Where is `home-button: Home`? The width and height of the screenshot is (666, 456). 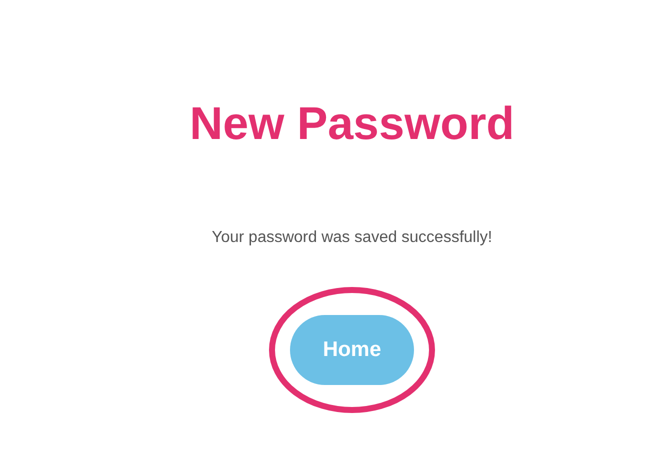 home-button: Home is located at coordinates (352, 350).